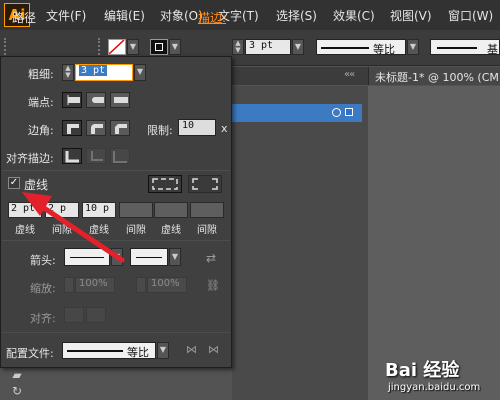 The width and height of the screenshot is (500, 400). Describe the element at coordinates (422, 370) in the screenshot. I see `watermark-logo: Bai 经验` at that location.